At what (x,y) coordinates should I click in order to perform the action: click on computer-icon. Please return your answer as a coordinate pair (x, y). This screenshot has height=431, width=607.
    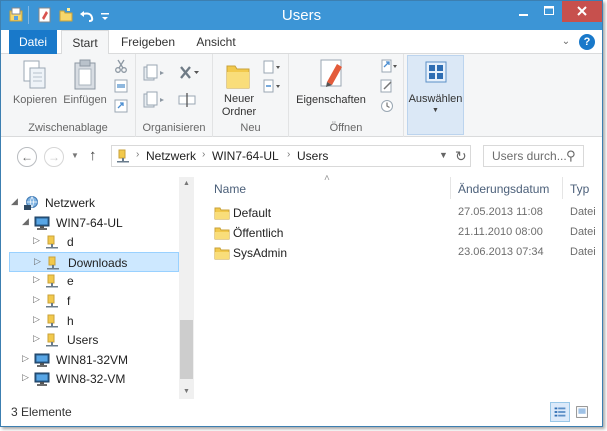
    Looking at the image, I should click on (42, 223).